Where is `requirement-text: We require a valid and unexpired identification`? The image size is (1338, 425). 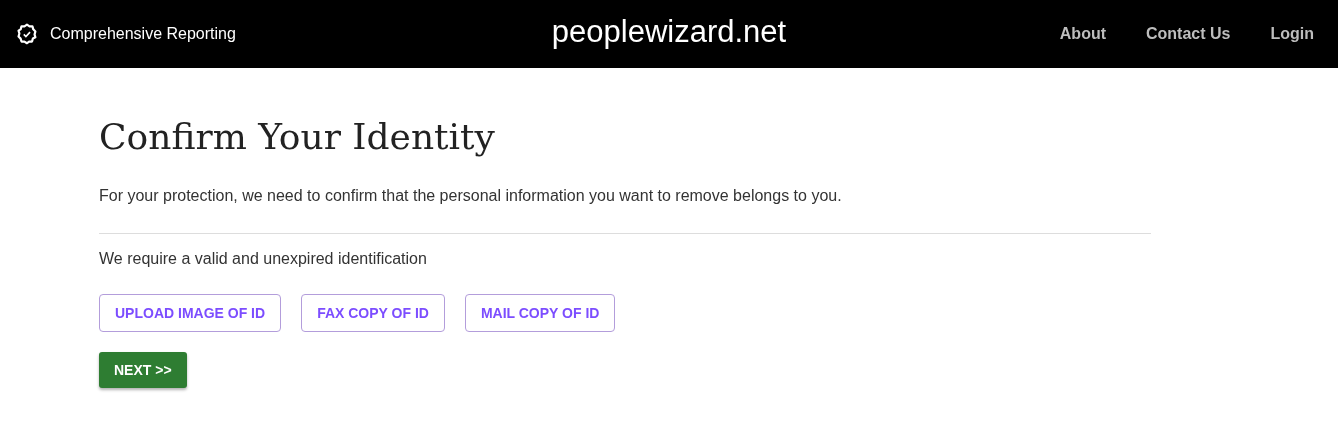
requirement-text: We require a valid and unexpired identification is located at coordinates (263, 259).